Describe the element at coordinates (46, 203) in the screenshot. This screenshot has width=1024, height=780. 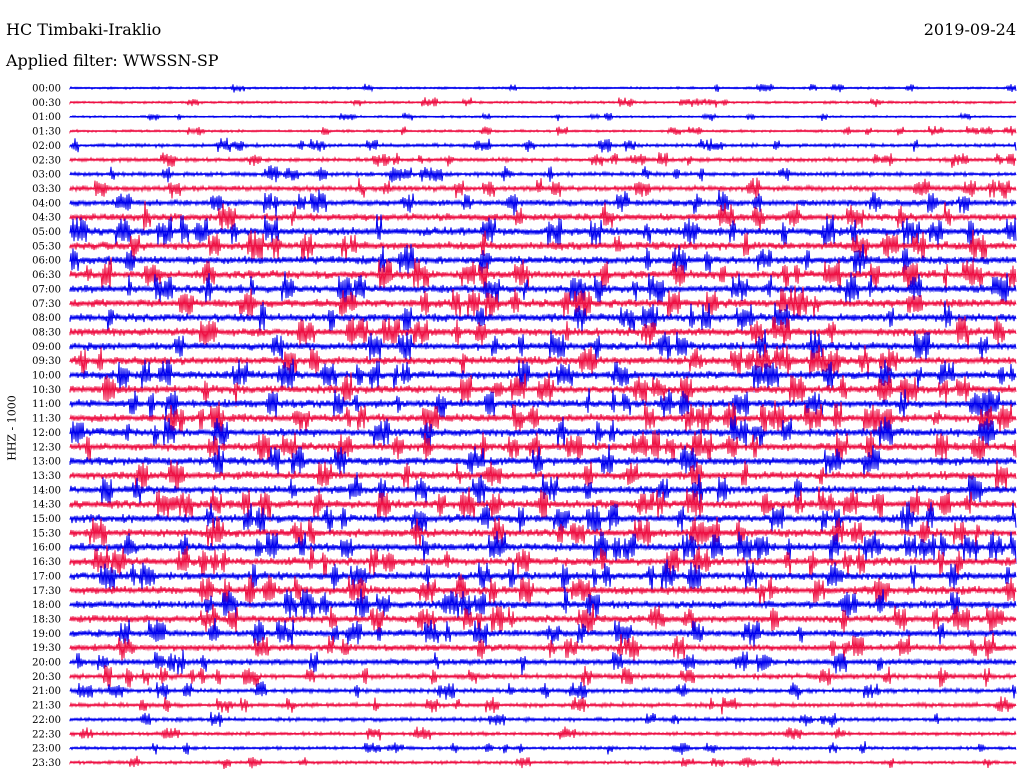
I see `row-time-label: 04:00` at that location.